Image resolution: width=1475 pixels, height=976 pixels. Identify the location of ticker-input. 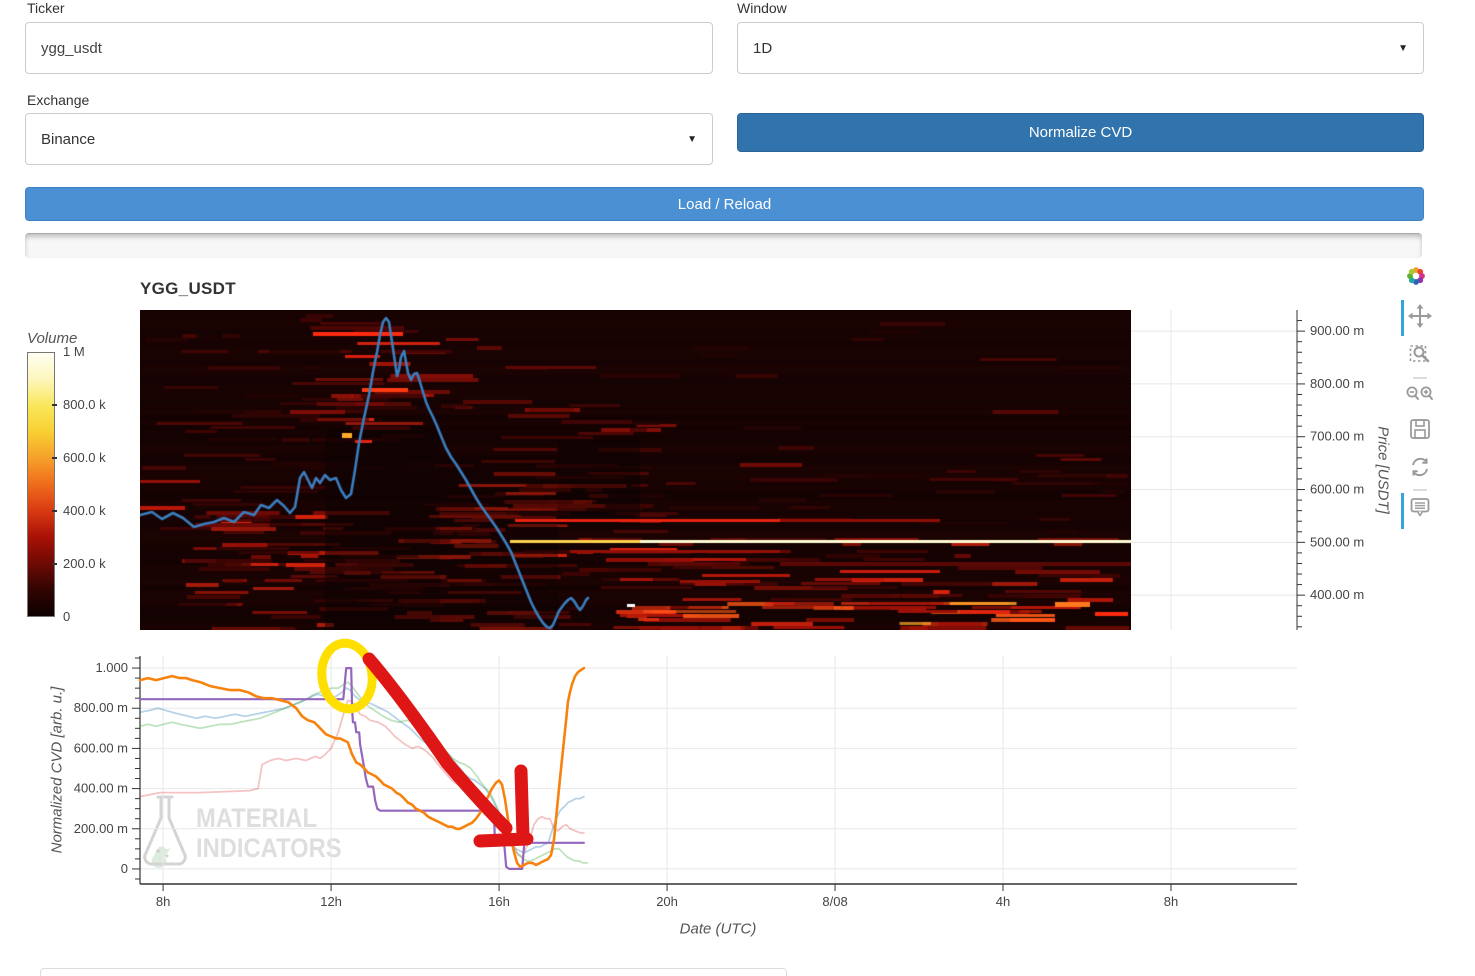
(369, 48).